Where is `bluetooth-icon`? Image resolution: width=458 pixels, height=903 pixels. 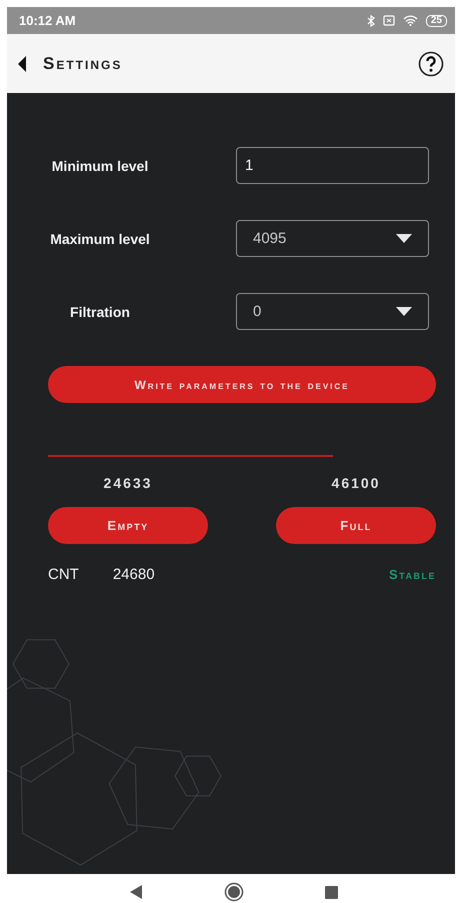 bluetooth-icon is located at coordinates (370, 20).